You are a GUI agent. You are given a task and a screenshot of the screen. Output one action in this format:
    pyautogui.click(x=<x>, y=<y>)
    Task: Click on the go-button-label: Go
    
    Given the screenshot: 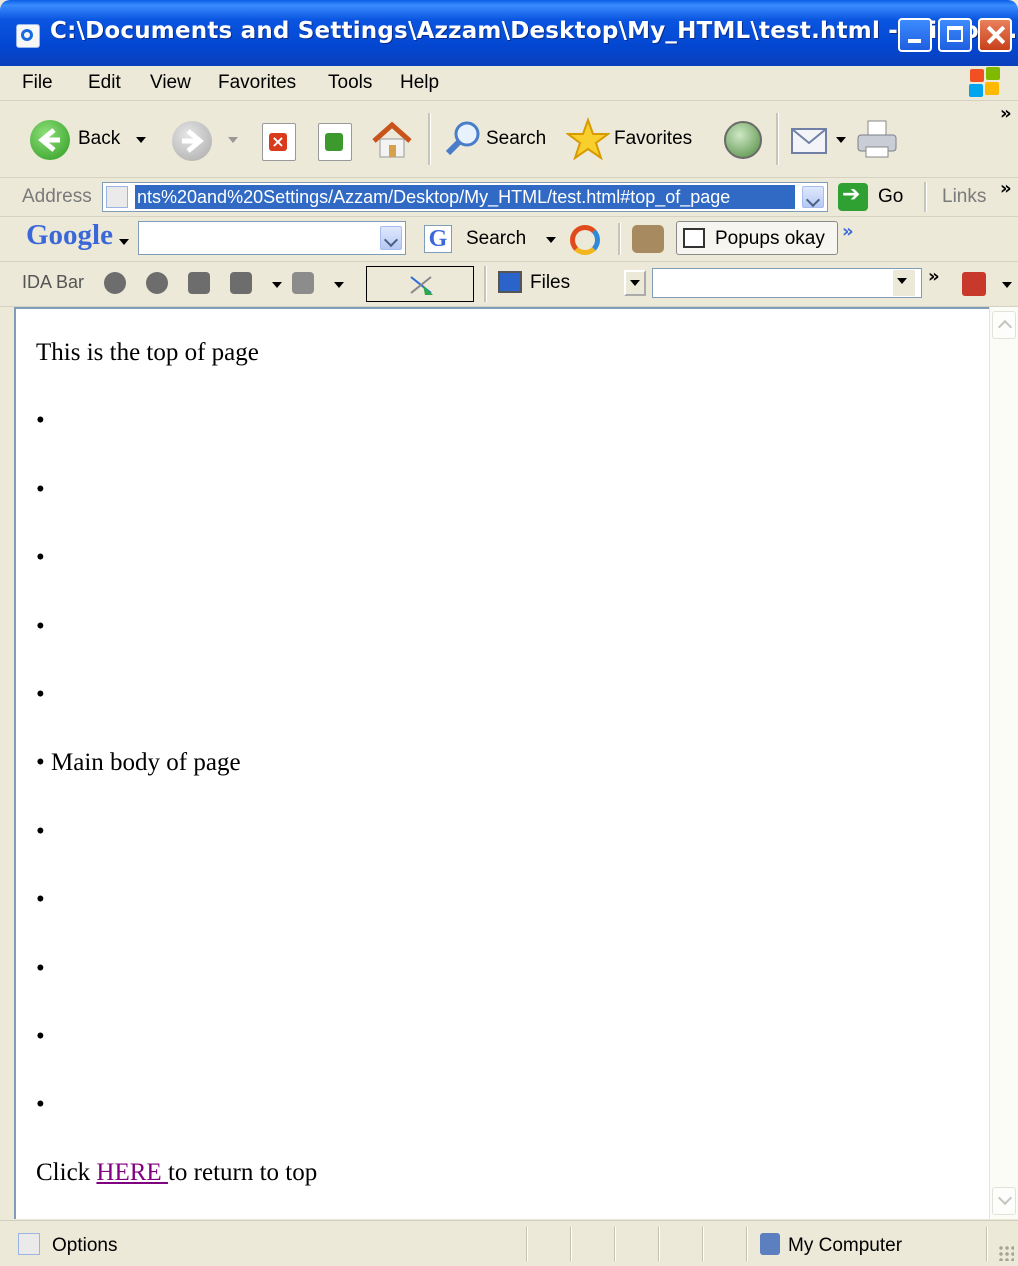 What is the action you would take?
    pyautogui.click(x=890, y=197)
    